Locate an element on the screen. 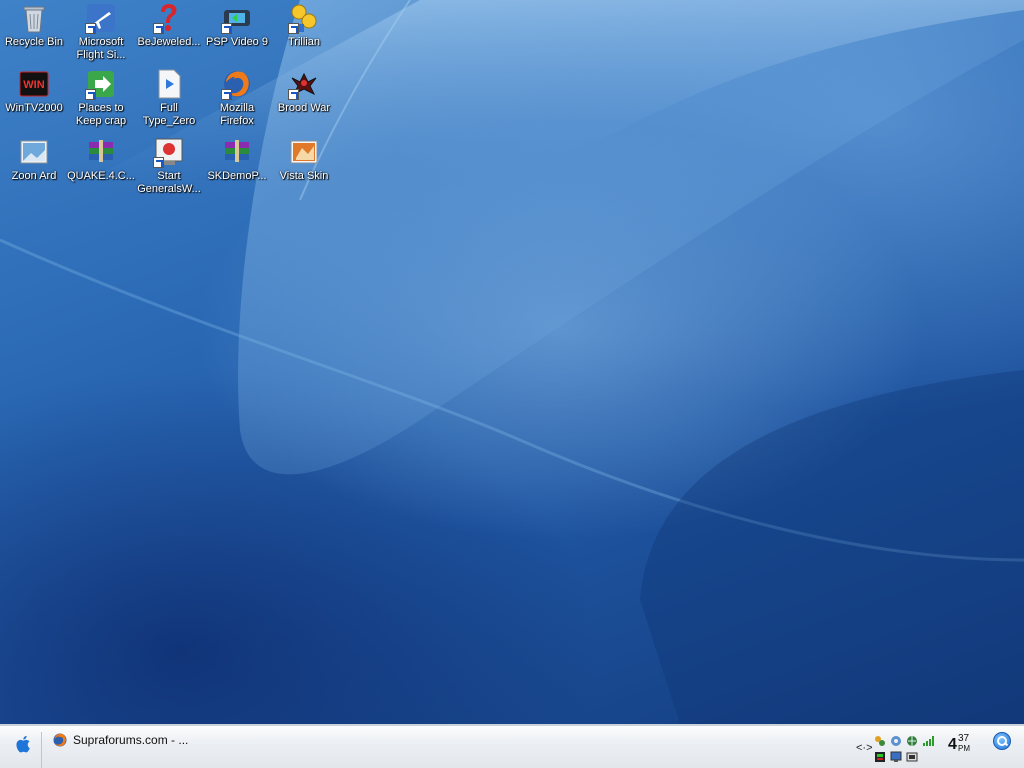  desktop-icon-label: Brood War is located at coordinates (304, 108).